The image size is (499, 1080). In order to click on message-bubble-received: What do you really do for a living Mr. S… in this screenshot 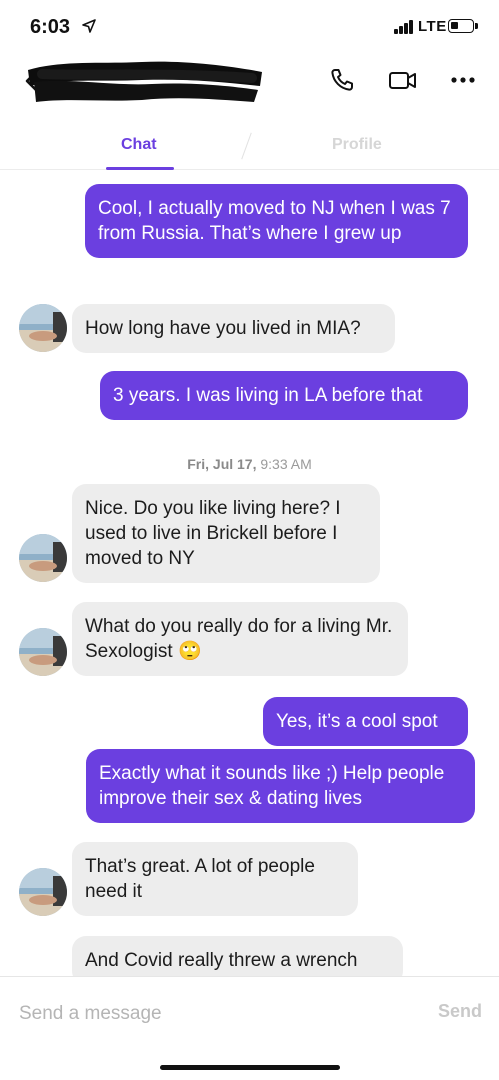, I will do `click(240, 639)`.